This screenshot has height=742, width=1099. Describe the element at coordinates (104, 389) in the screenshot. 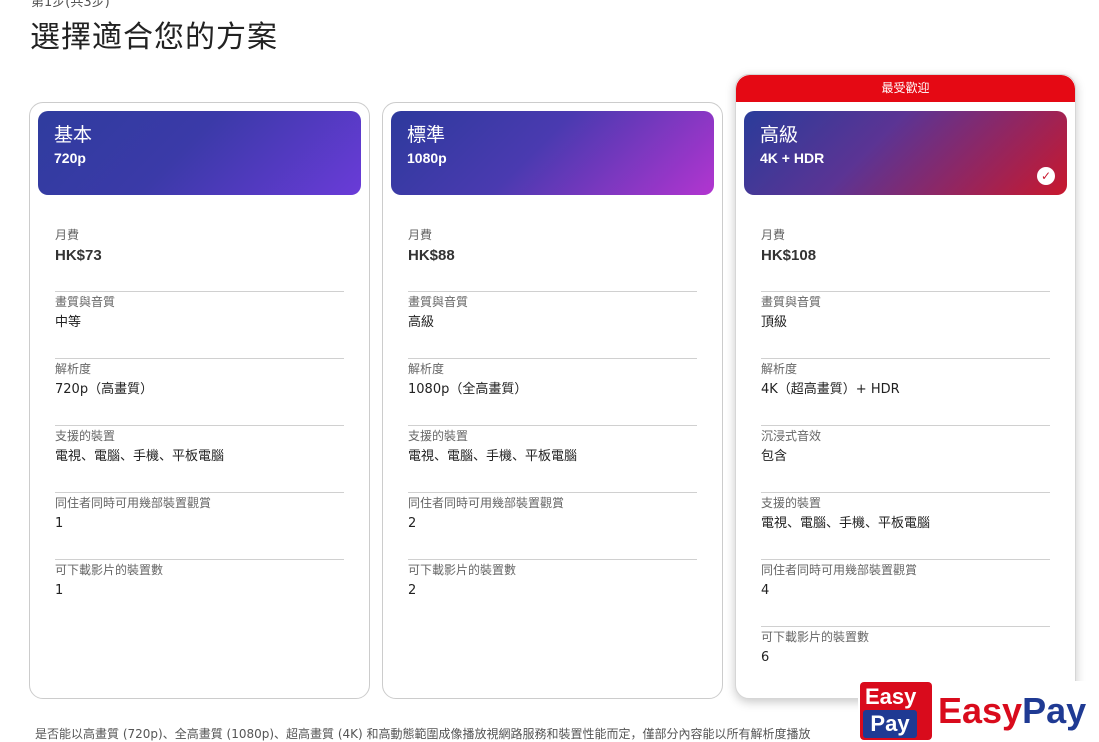

I see `detail-value: 720p（高畫質）` at that location.